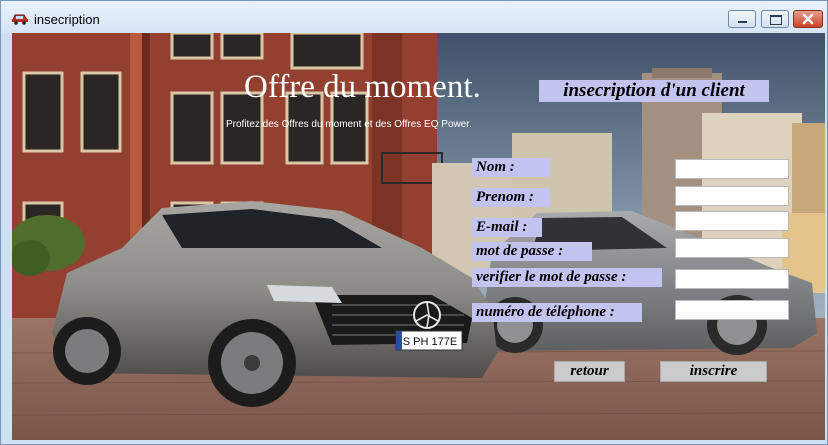  I want to click on phone-field, so click(732, 310).